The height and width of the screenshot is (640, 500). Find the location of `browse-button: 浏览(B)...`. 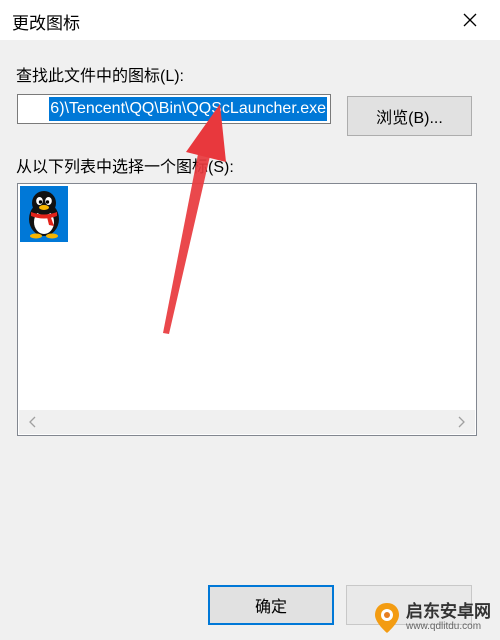

browse-button: 浏览(B)... is located at coordinates (409, 116).